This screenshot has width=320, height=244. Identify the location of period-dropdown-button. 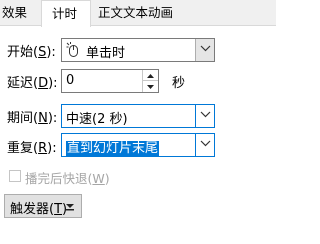
(204, 116).